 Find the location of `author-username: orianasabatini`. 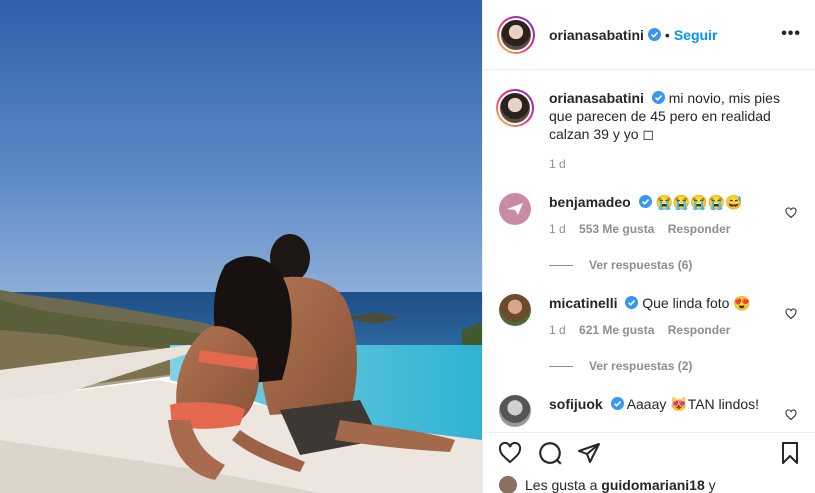

author-username: orianasabatini is located at coordinates (596, 35).